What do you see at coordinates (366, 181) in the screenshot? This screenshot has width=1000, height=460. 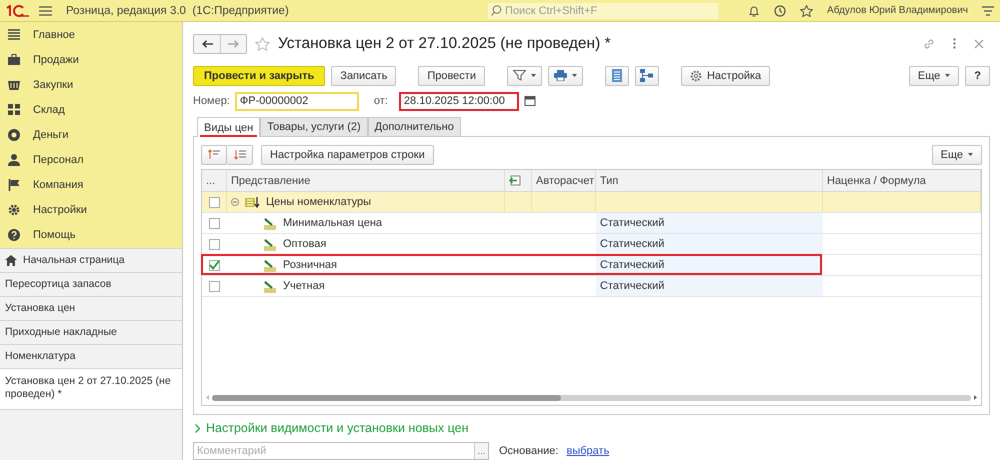 I see `column-header: Представление` at bounding box center [366, 181].